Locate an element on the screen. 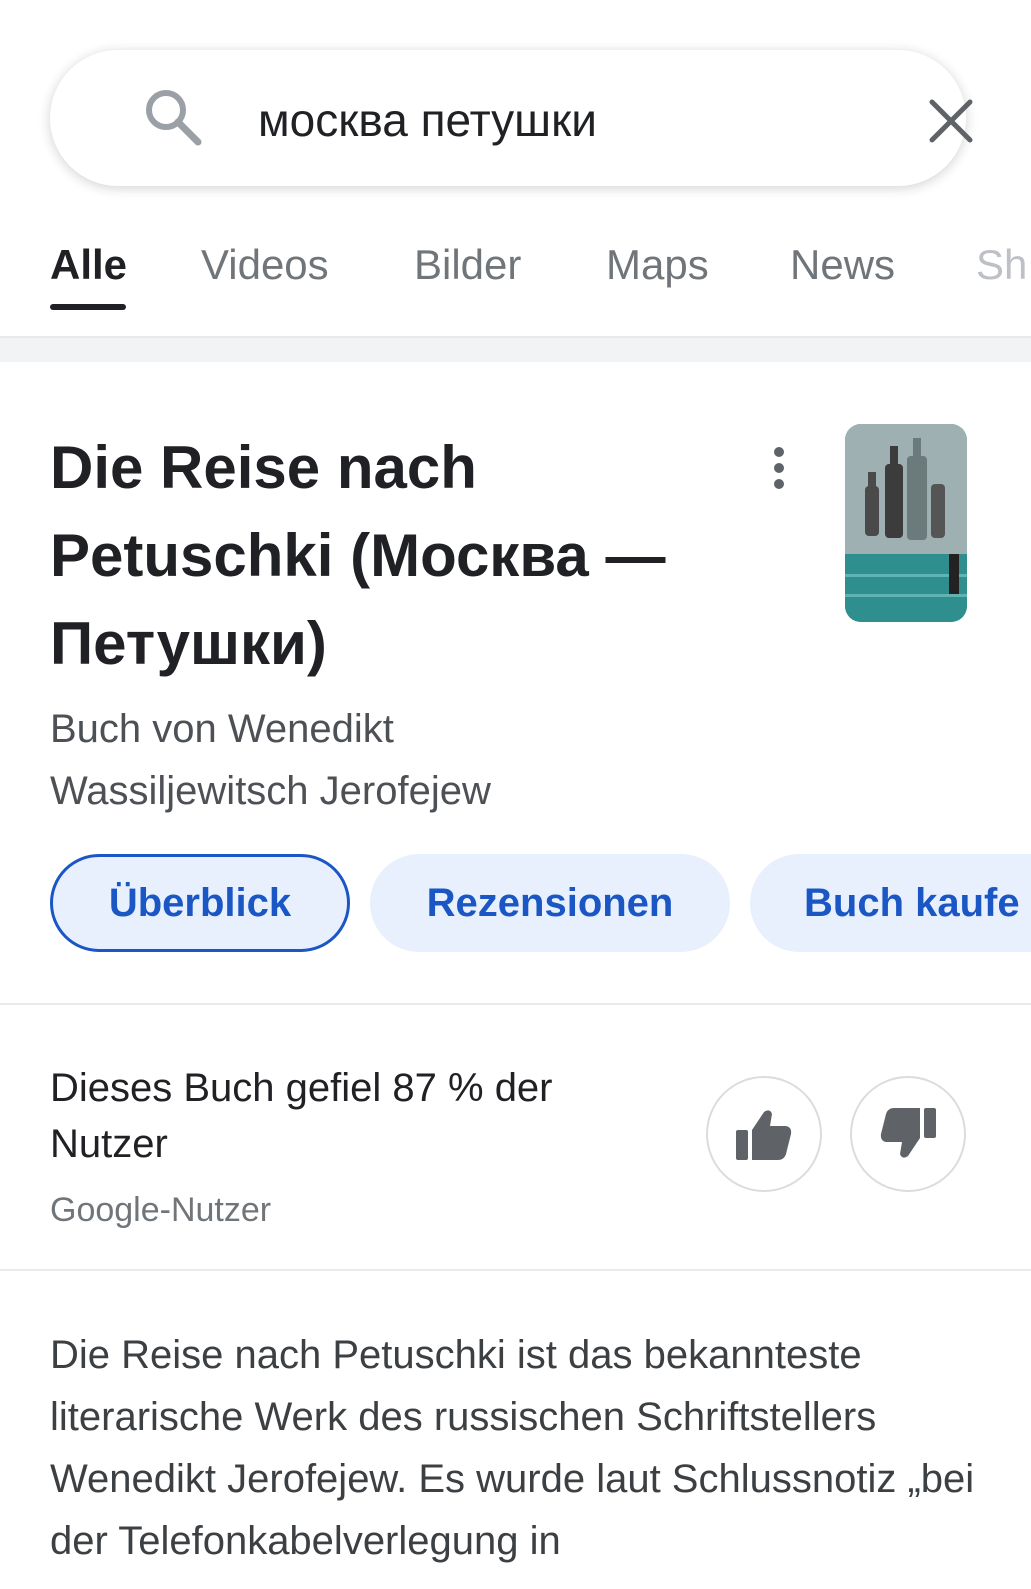  active-tab-indicator is located at coordinates (88, 307).